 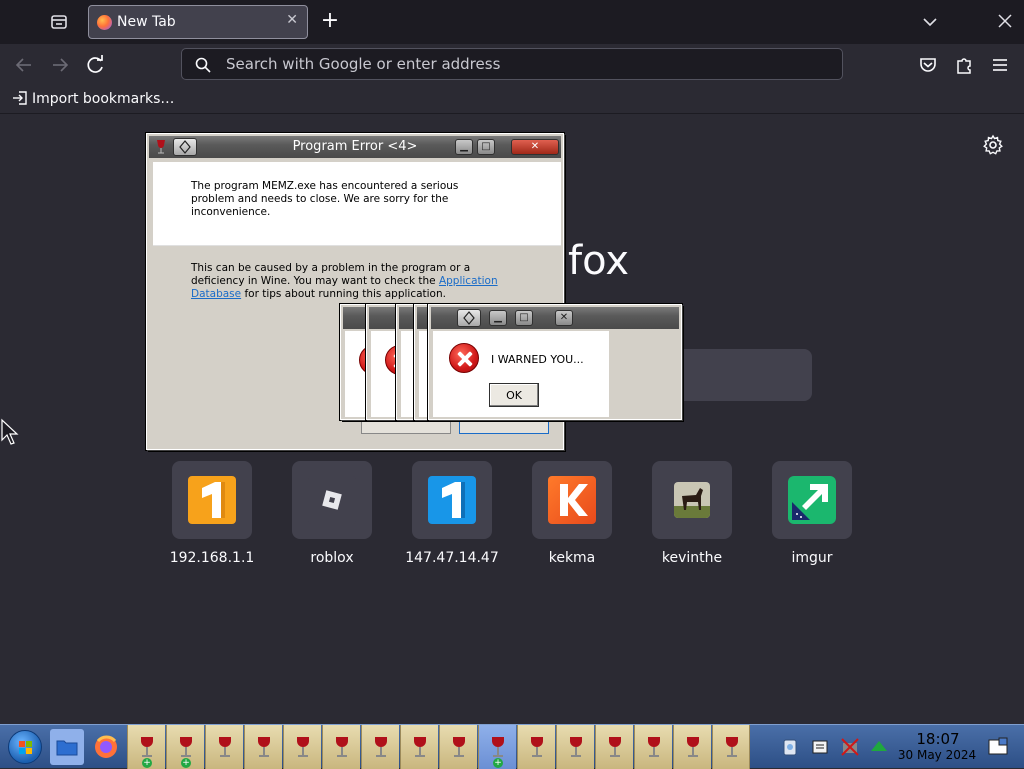 I want to click on reload-icon, so click(x=95, y=64).